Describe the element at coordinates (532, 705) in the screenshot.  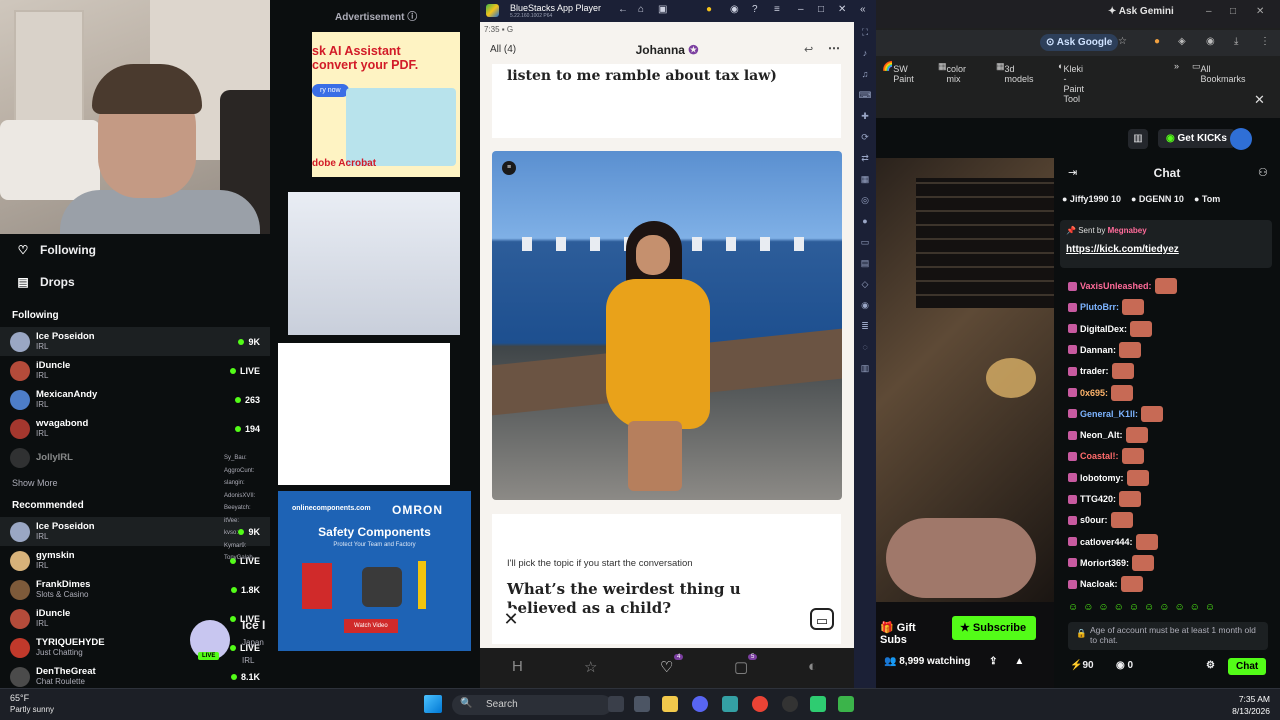
I see `taskbar-search: 🔍 Search` at that location.